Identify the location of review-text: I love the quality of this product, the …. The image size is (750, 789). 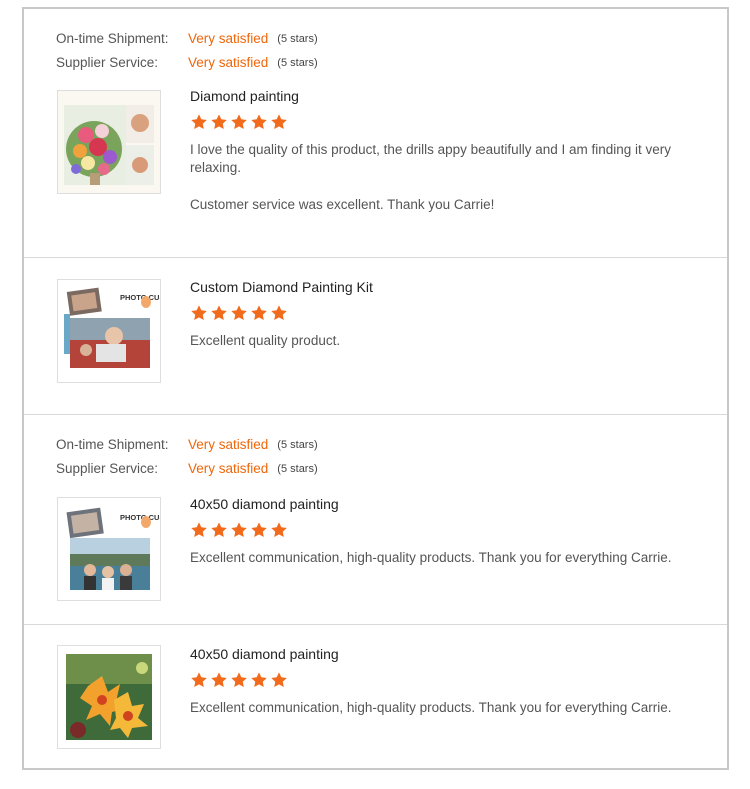
(444, 177).